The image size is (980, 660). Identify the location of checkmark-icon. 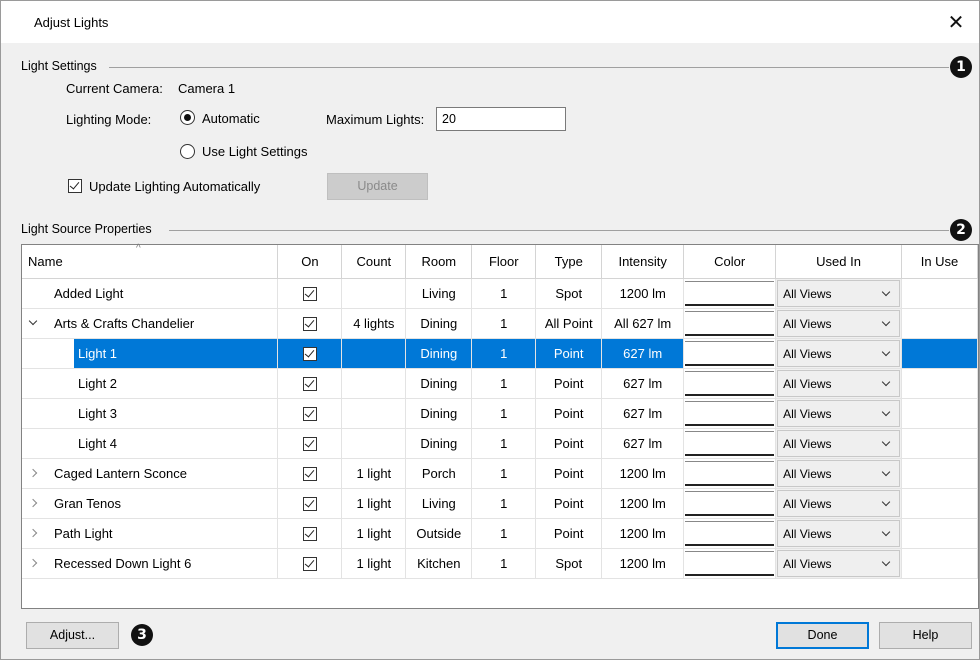
(309, 532).